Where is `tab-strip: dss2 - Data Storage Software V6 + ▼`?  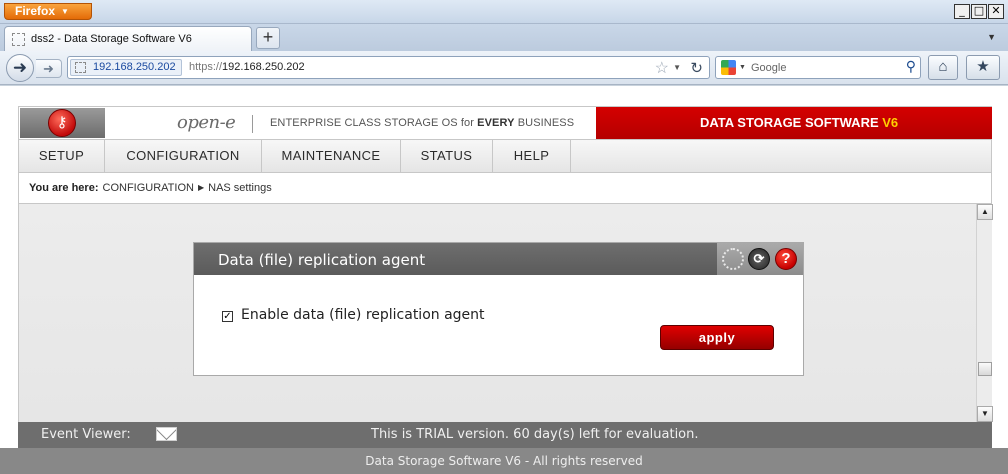 tab-strip: dss2 - Data Storage Software V6 + ▼ is located at coordinates (504, 38).